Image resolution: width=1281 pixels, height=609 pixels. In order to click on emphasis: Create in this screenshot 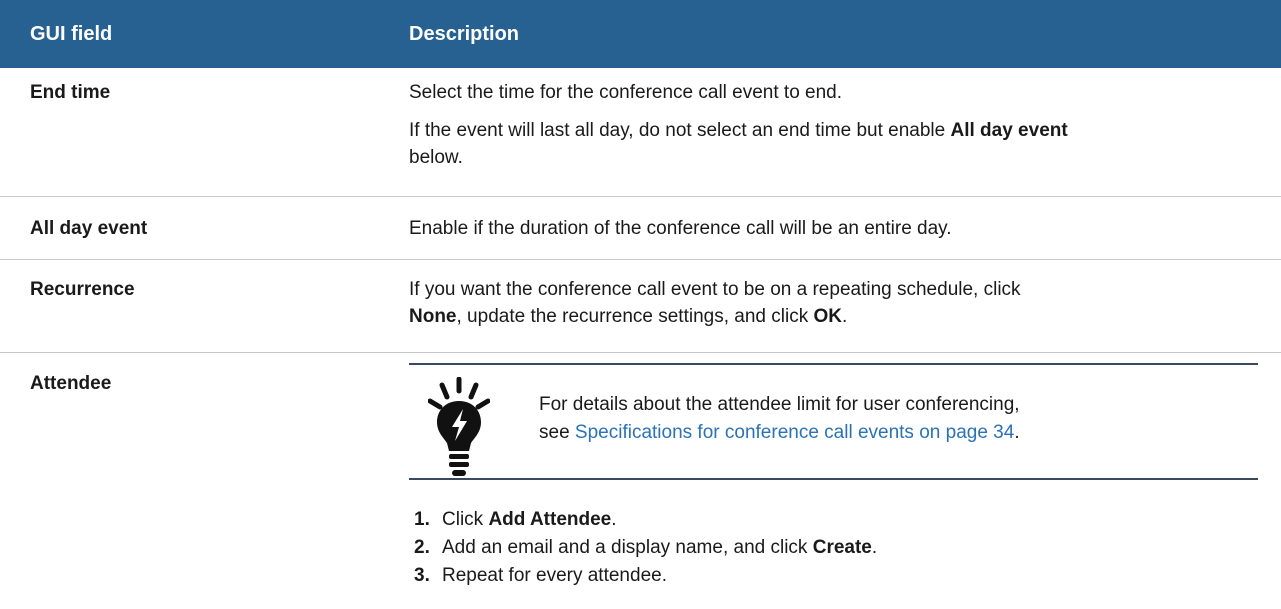, I will do `click(842, 547)`.